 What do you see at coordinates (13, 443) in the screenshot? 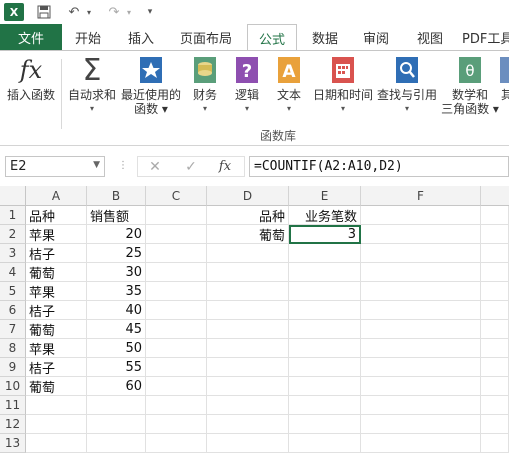
I see `row-header-13: 13` at bounding box center [13, 443].